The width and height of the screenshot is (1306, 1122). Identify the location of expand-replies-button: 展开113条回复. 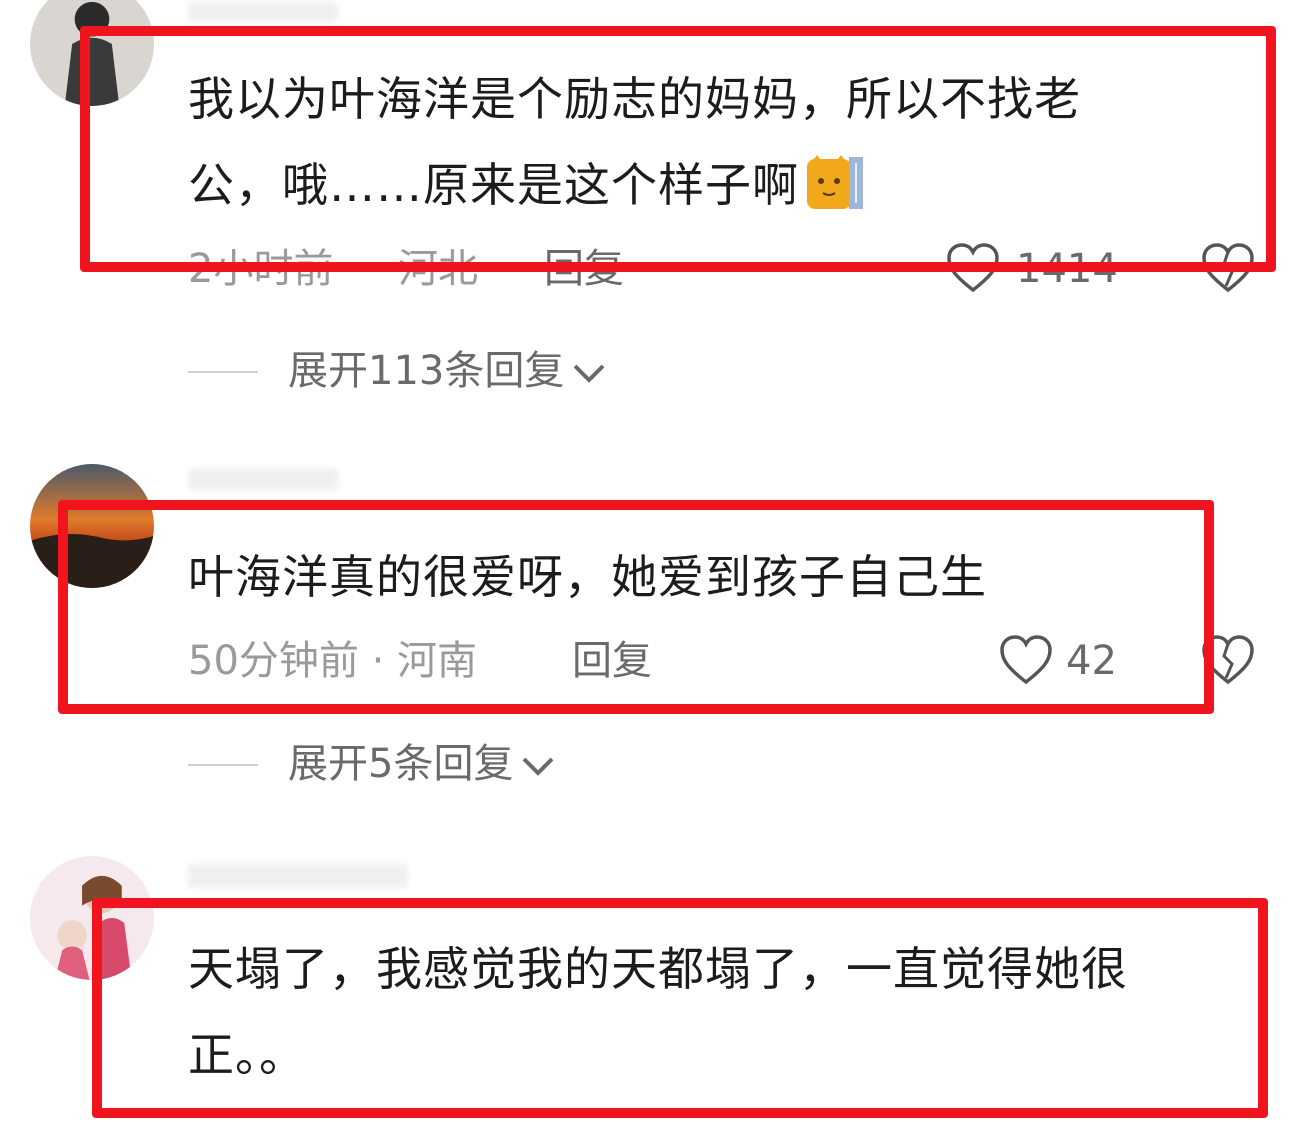
(447, 371).